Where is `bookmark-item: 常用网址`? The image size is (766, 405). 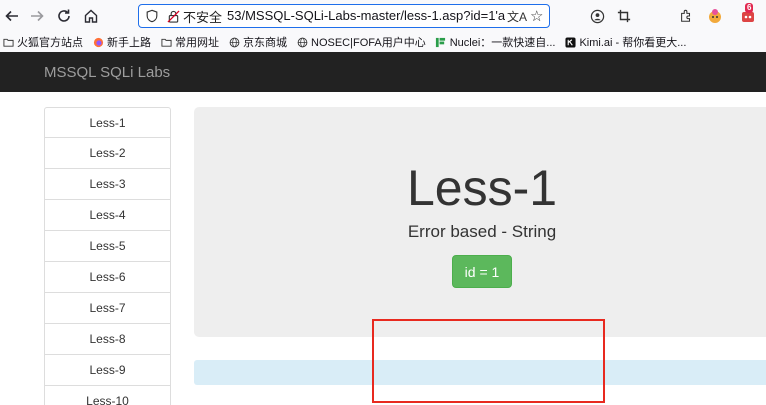 bookmark-item: 常用网址 is located at coordinates (189, 42).